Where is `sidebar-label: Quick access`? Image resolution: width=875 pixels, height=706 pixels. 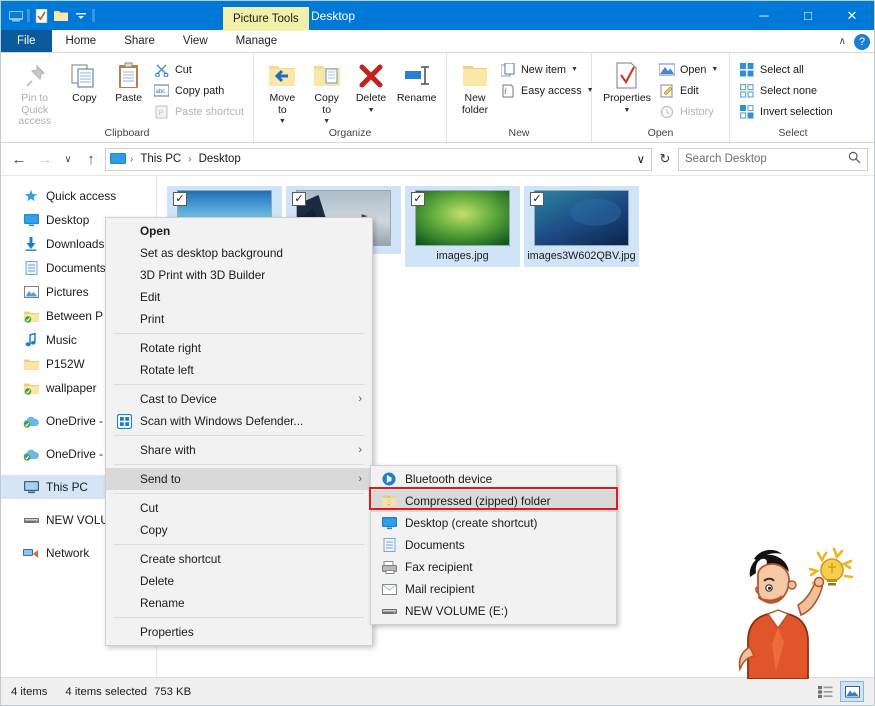 sidebar-label: Quick access is located at coordinates (81, 196).